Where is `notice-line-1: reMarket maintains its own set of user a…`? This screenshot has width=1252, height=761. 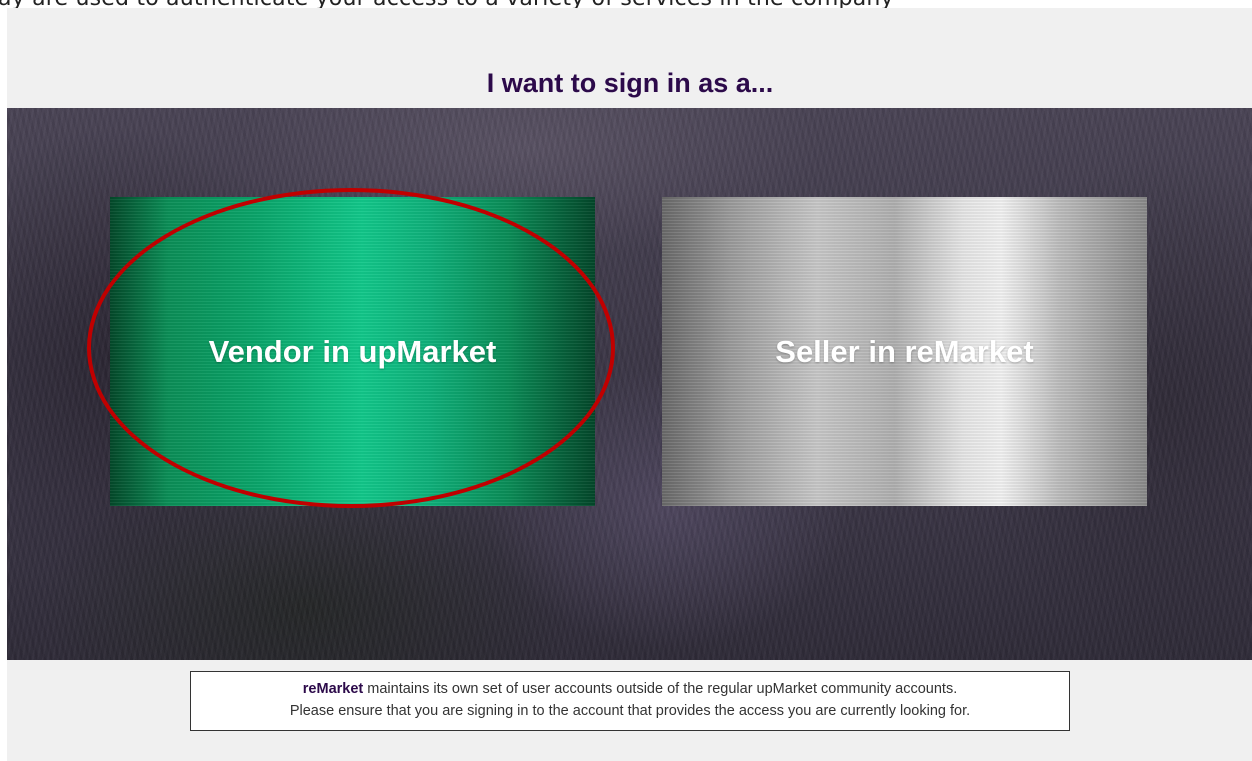
notice-line-1: reMarket maintains its own set of user a… is located at coordinates (630, 689).